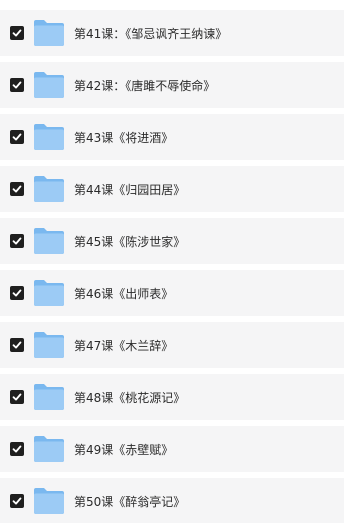  What do you see at coordinates (124, 449) in the screenshot?
I see `folder-name: 第49课《赤壁赋》` at bounding box center [124, 449].